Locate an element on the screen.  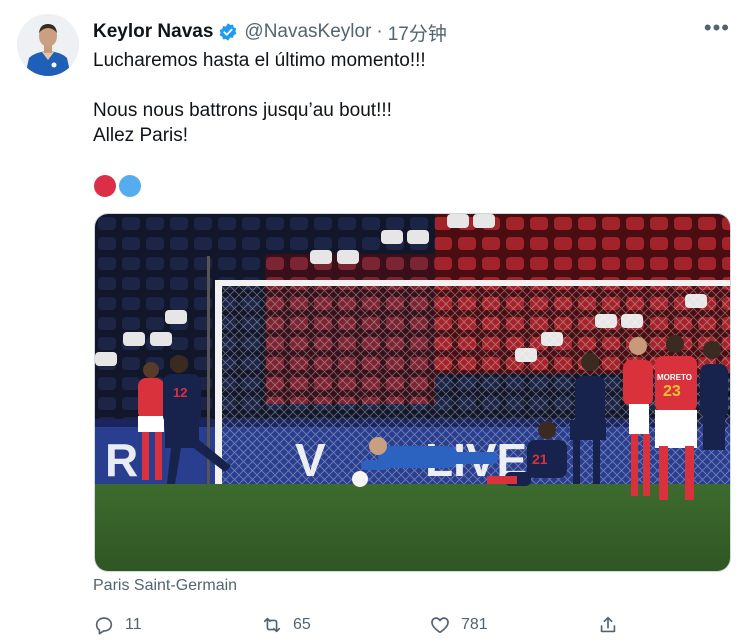
right-player-name: MORETO is located at coordinates (674, 377).